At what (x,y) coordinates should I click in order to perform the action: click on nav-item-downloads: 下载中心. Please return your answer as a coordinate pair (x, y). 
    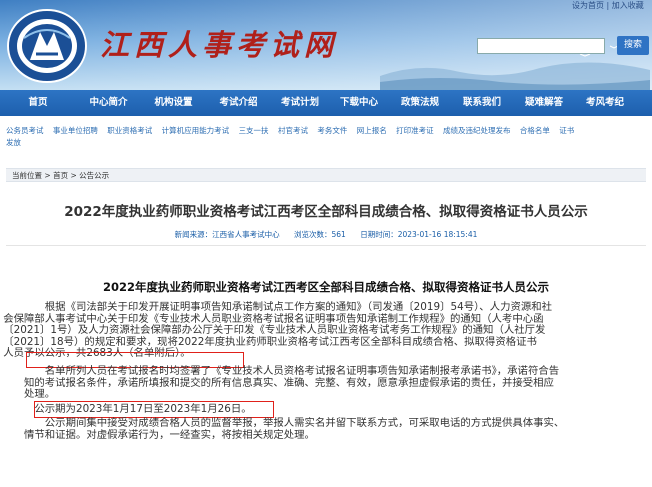
    Looking at the image, I should click on (359, 103).